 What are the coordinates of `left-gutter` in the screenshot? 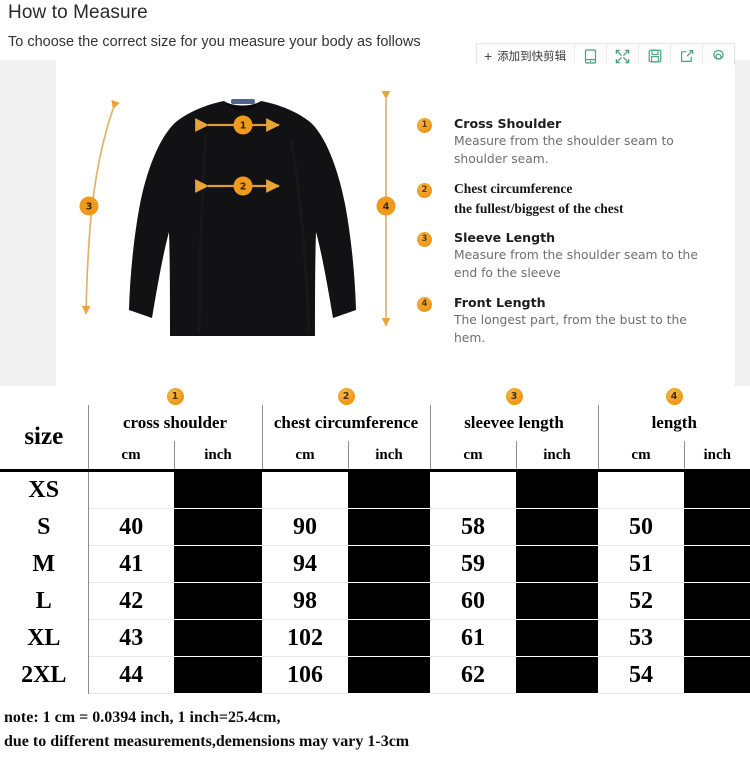 It's located at (28, 224).